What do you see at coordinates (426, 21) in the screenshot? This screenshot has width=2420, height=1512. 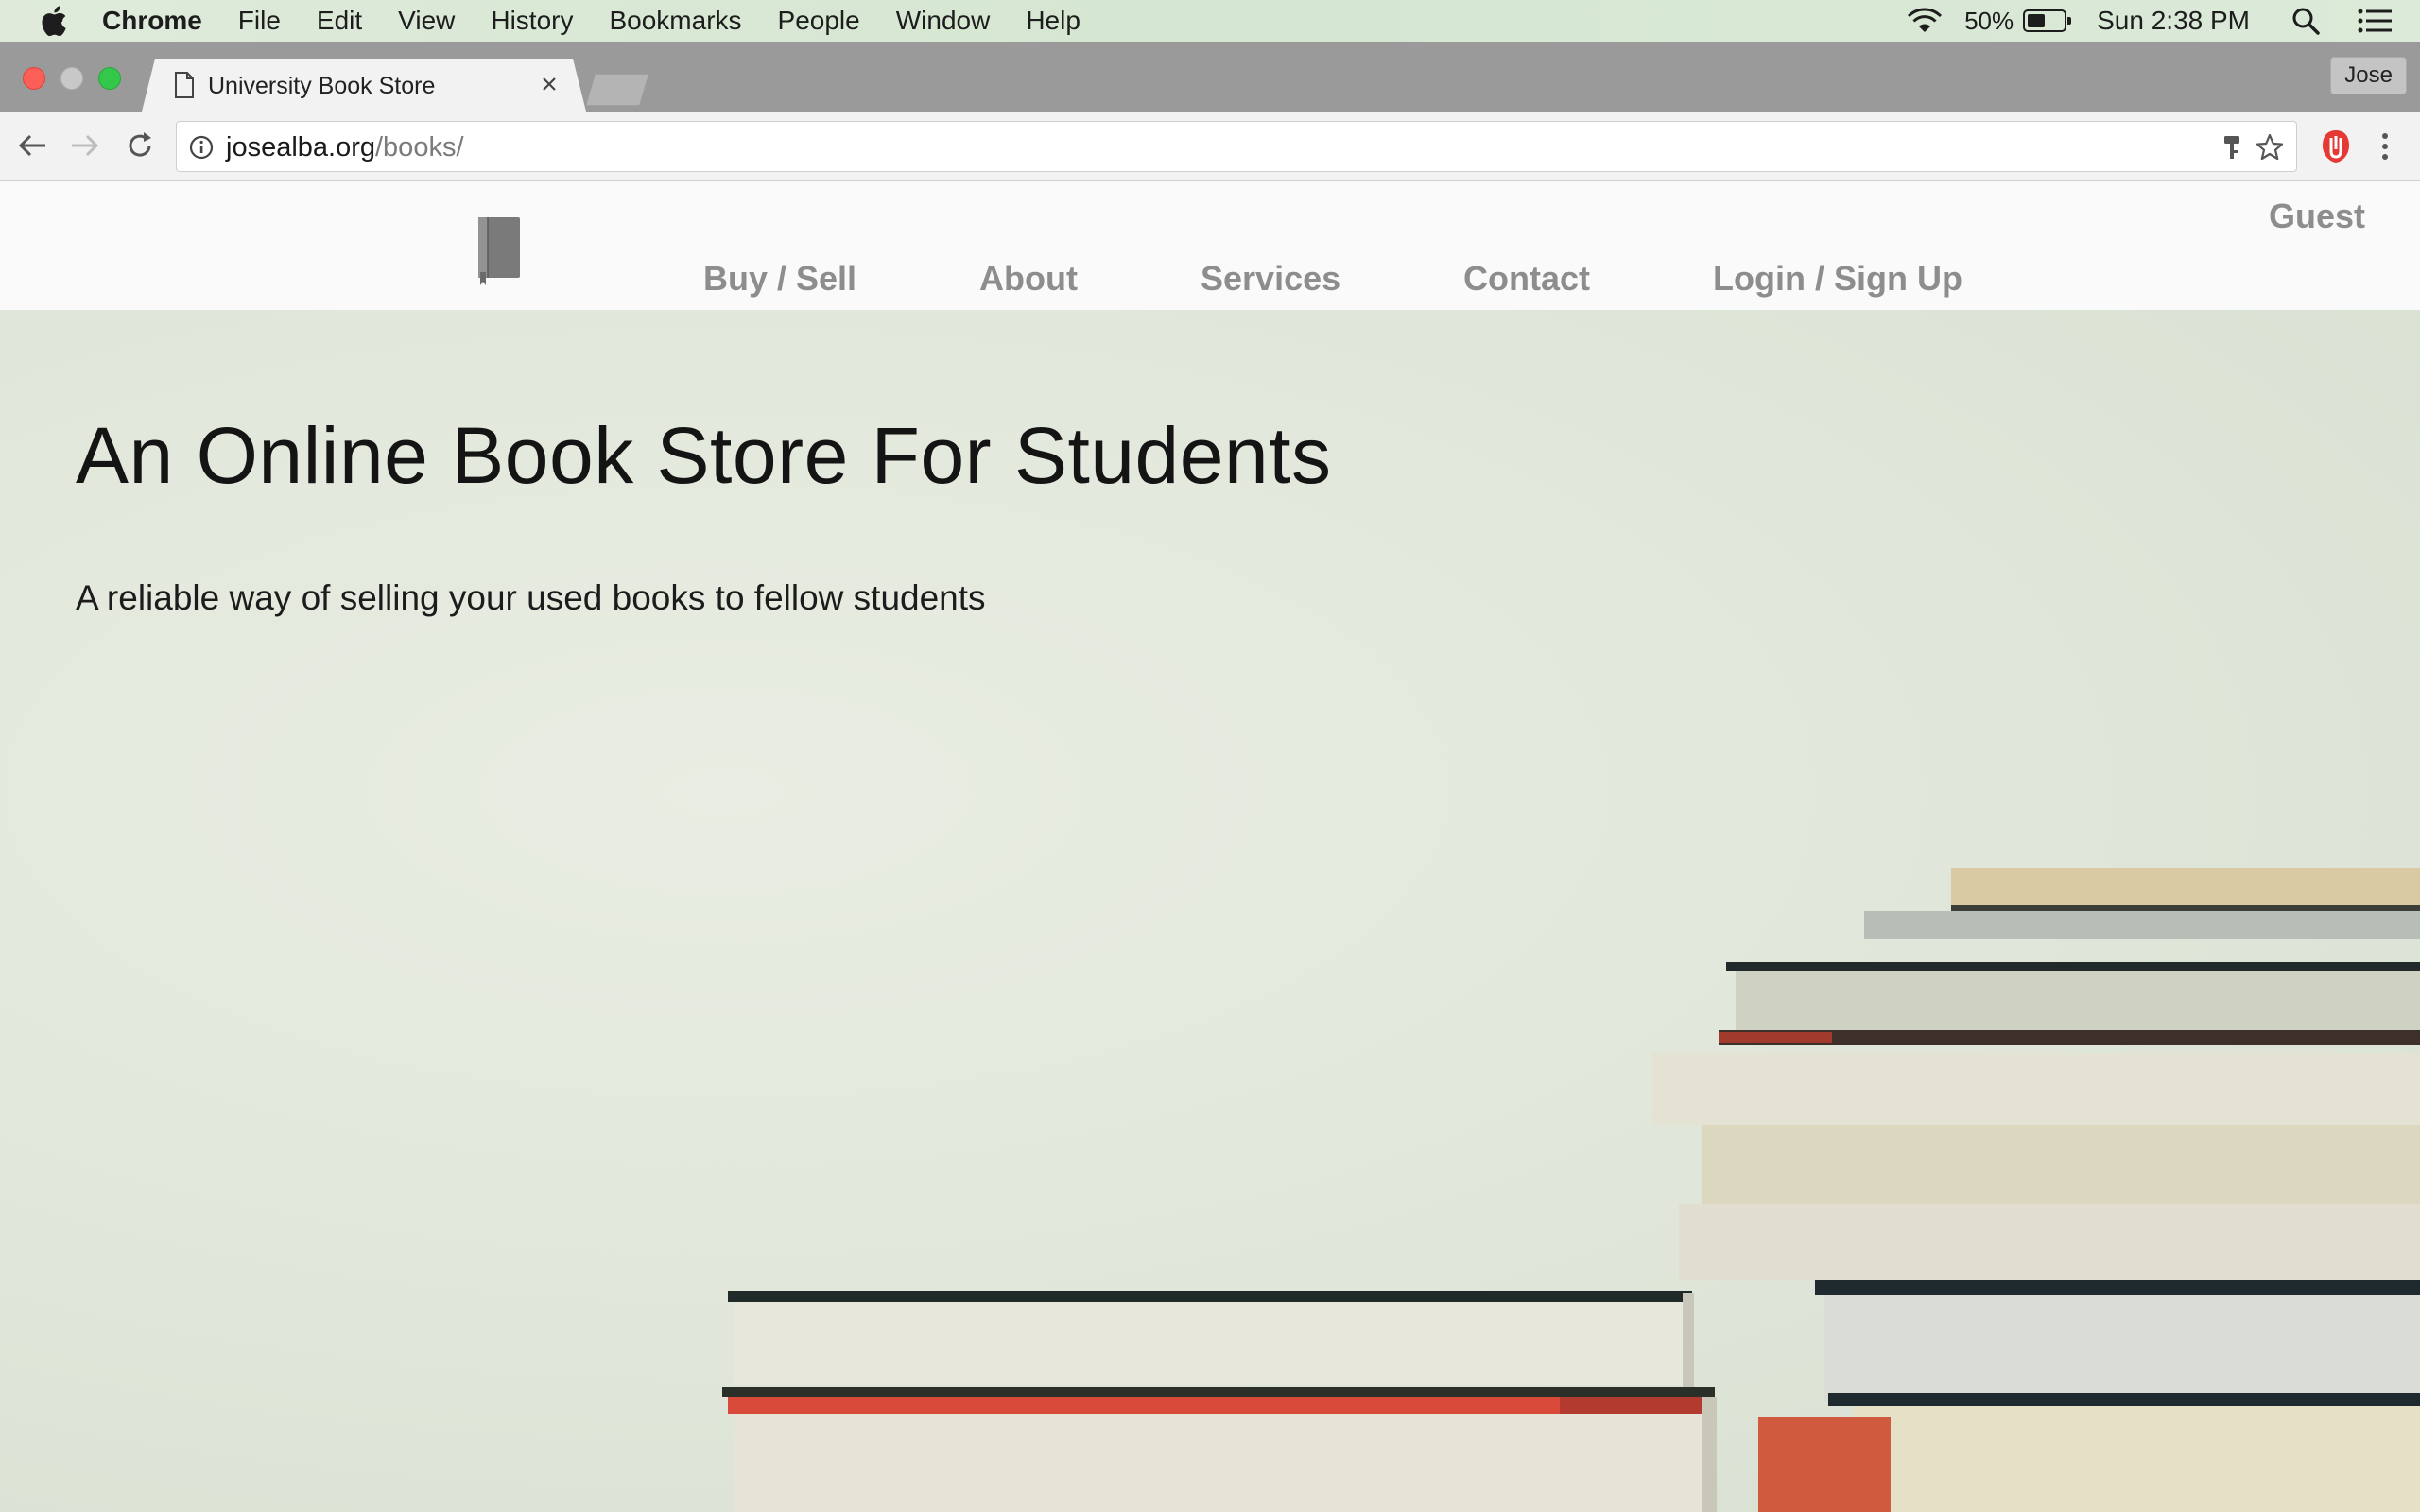 I see `menu-view: View` at bounding box center [426, 21].